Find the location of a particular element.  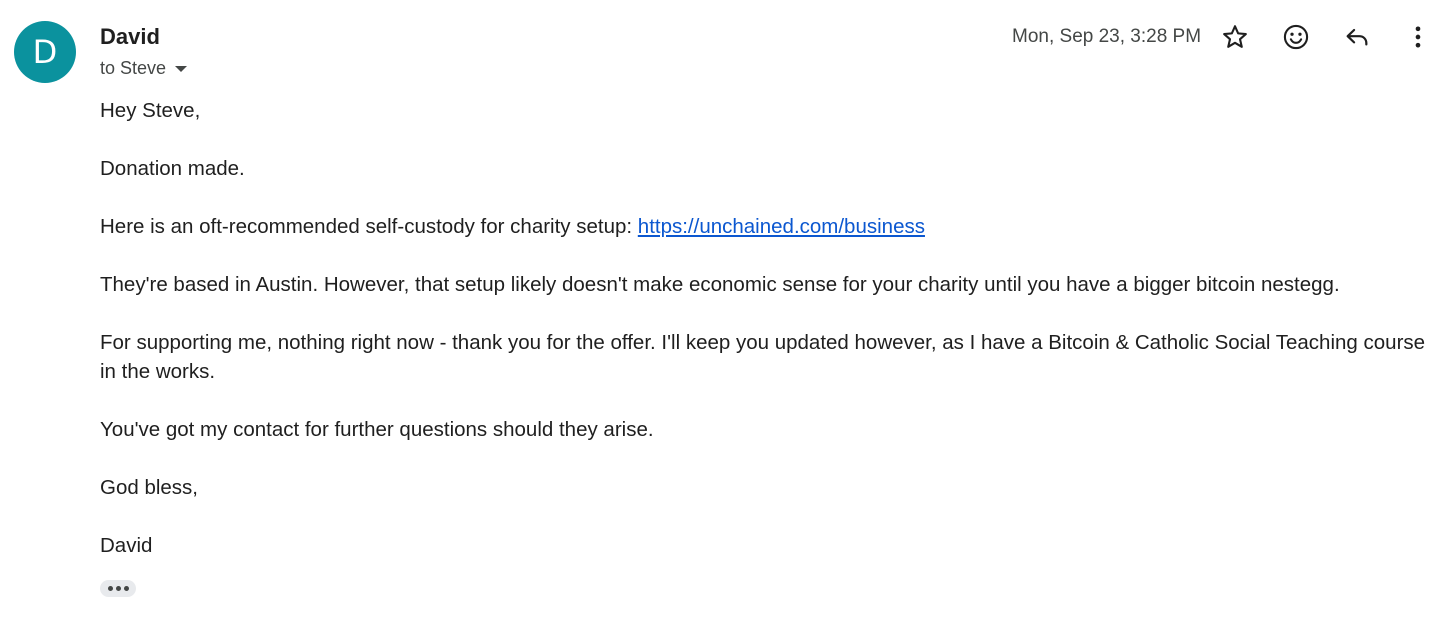

unchained-link: https://unchained.com/business is located at coordinates (781, 226).